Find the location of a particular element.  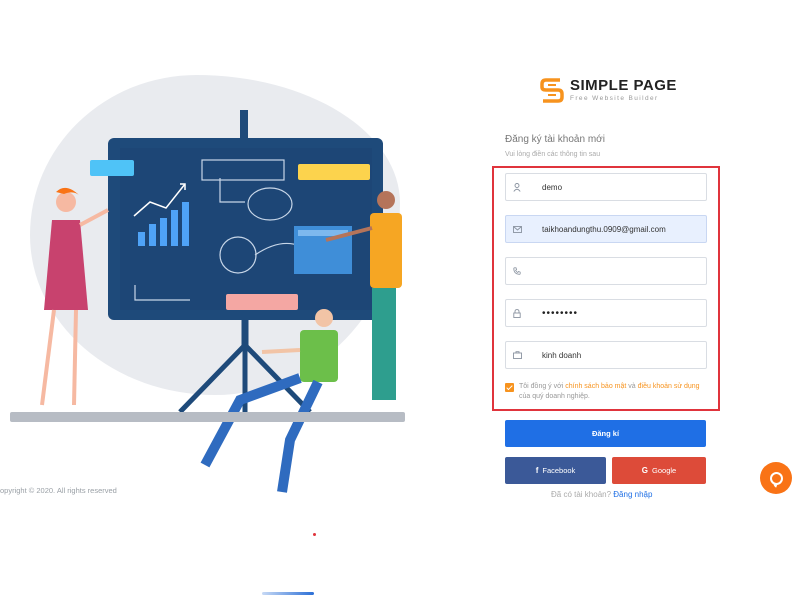

password-field is located at coordinates (606, 313).